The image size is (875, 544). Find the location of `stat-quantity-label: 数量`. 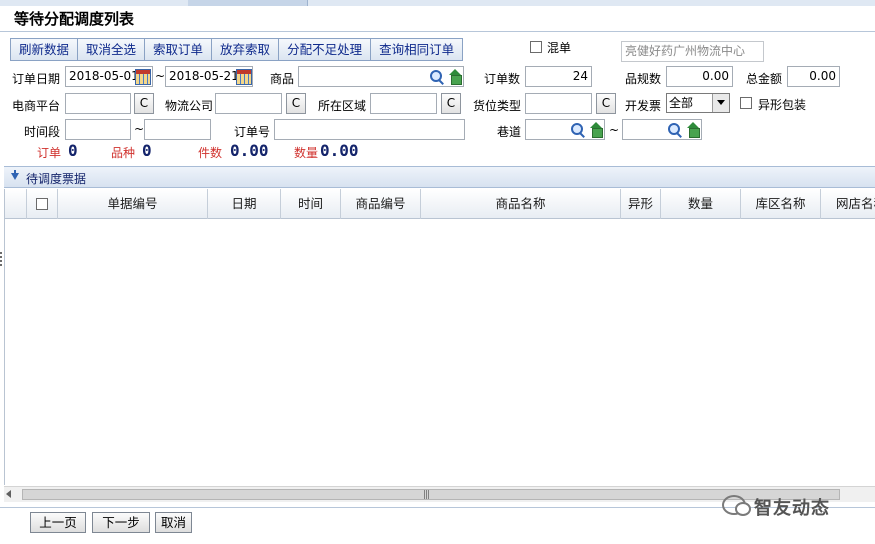

stat-quantity-label: 数量 is located at coordinates (306, 153).